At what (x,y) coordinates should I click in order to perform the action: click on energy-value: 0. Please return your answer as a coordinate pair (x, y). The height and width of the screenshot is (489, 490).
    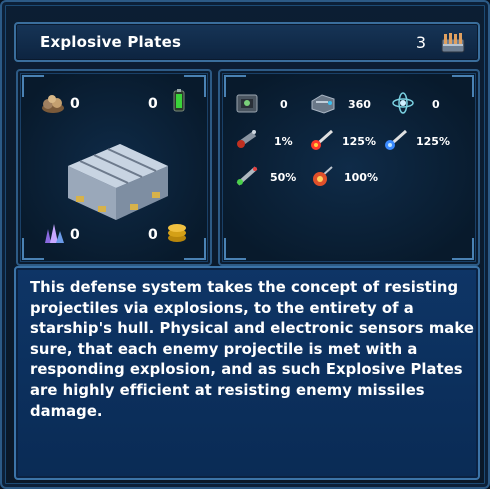
    Looking at the image, I should click on (153, 104).